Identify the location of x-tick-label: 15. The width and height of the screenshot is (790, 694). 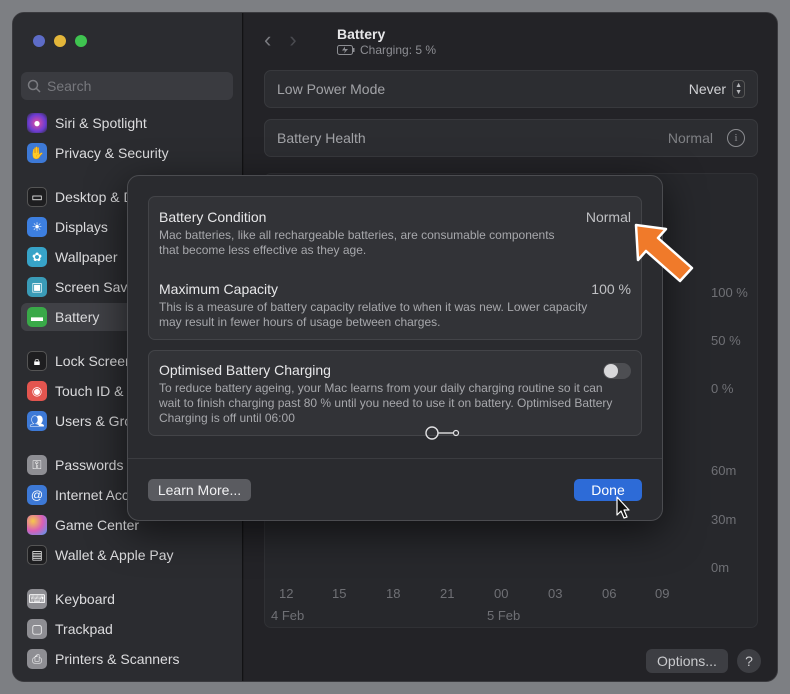
(339, 593).